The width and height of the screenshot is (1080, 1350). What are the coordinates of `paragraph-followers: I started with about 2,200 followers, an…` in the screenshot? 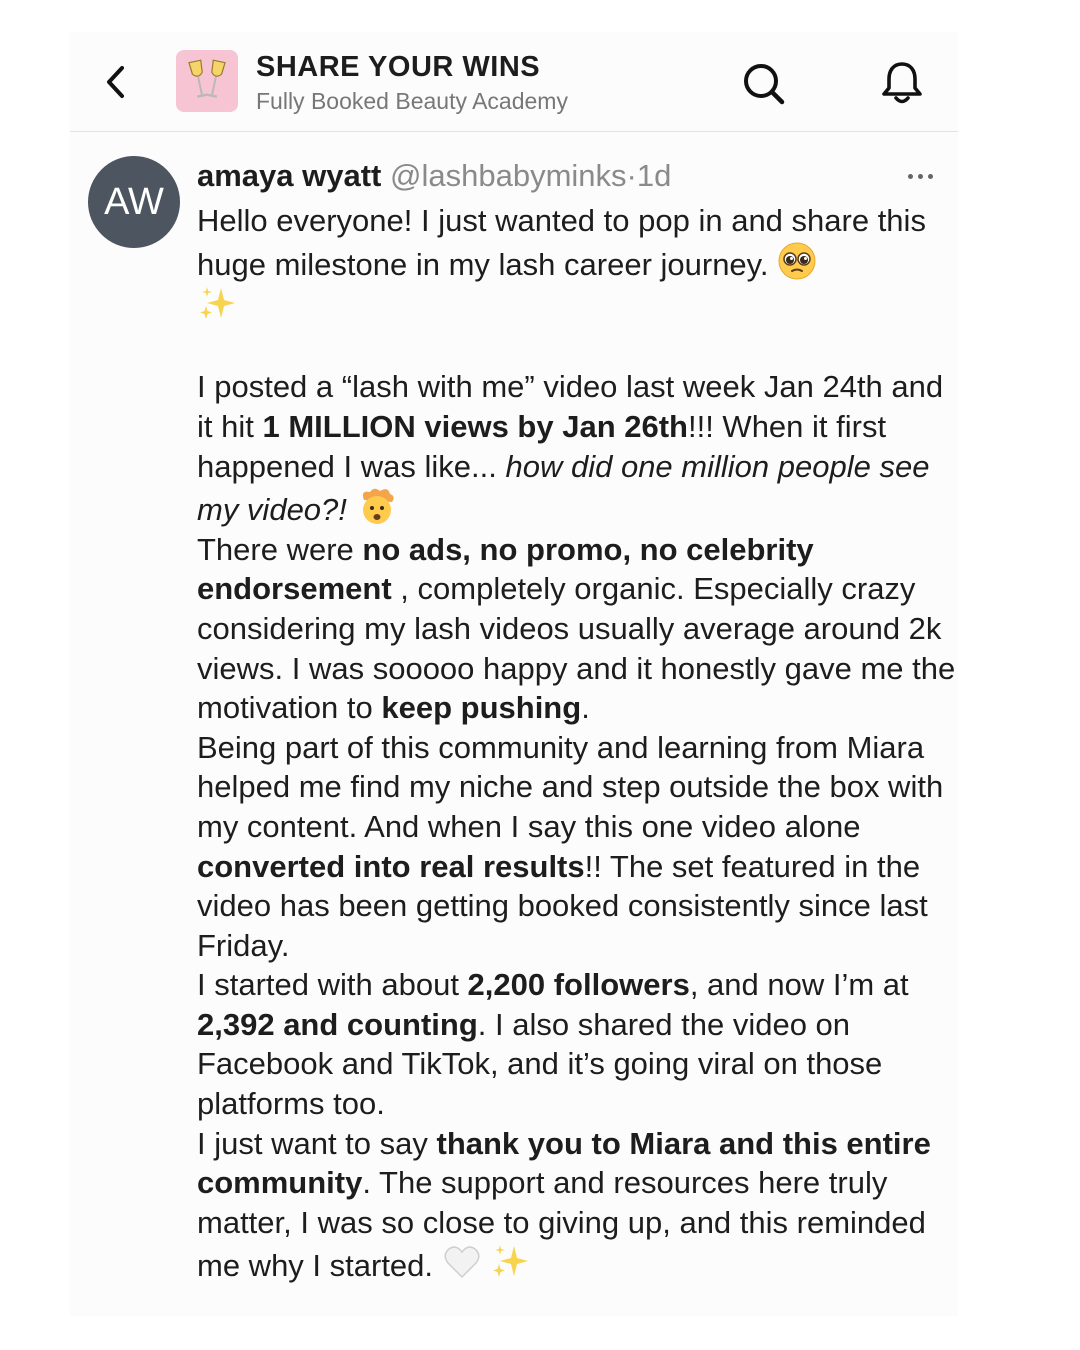 It's located at (577, 1044).